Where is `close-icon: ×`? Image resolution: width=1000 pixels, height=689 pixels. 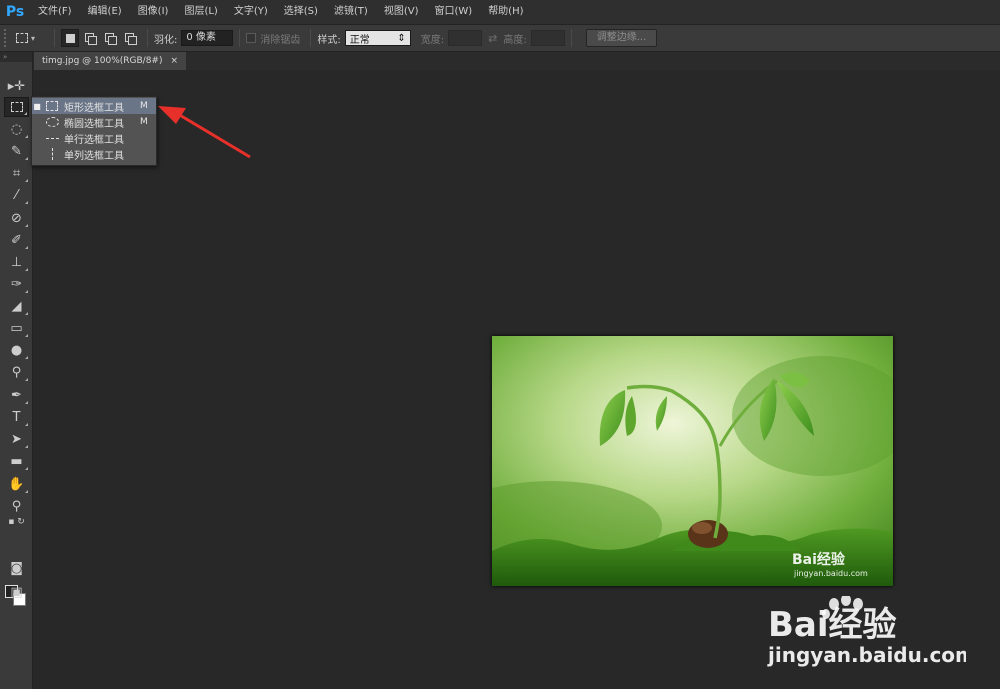
close-icon: × is located at coordinates (174, 61).